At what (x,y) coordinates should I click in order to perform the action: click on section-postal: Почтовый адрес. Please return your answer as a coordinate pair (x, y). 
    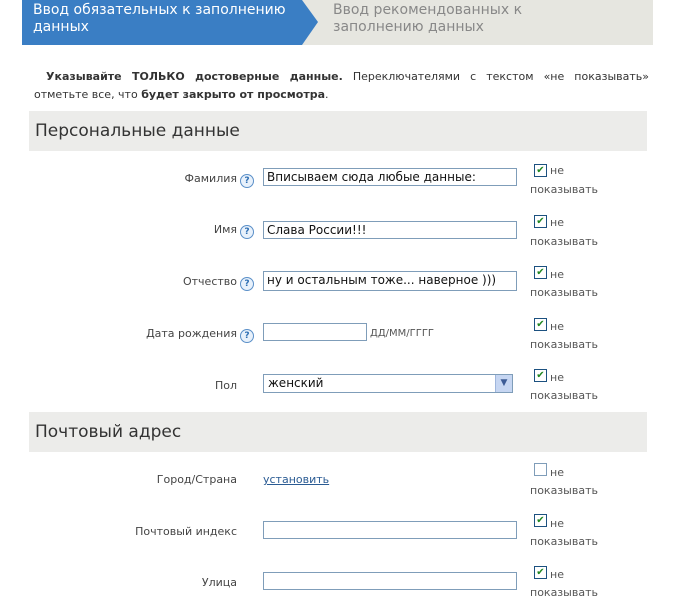
    Looking at the image, I should click on (338, 432).